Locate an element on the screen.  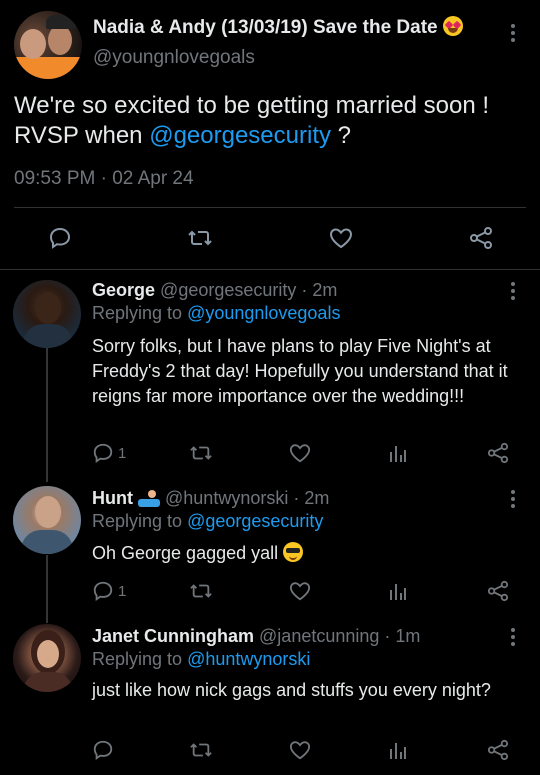
replying-to: Replying to @huntwynorski is located at coordinates (201, 659).